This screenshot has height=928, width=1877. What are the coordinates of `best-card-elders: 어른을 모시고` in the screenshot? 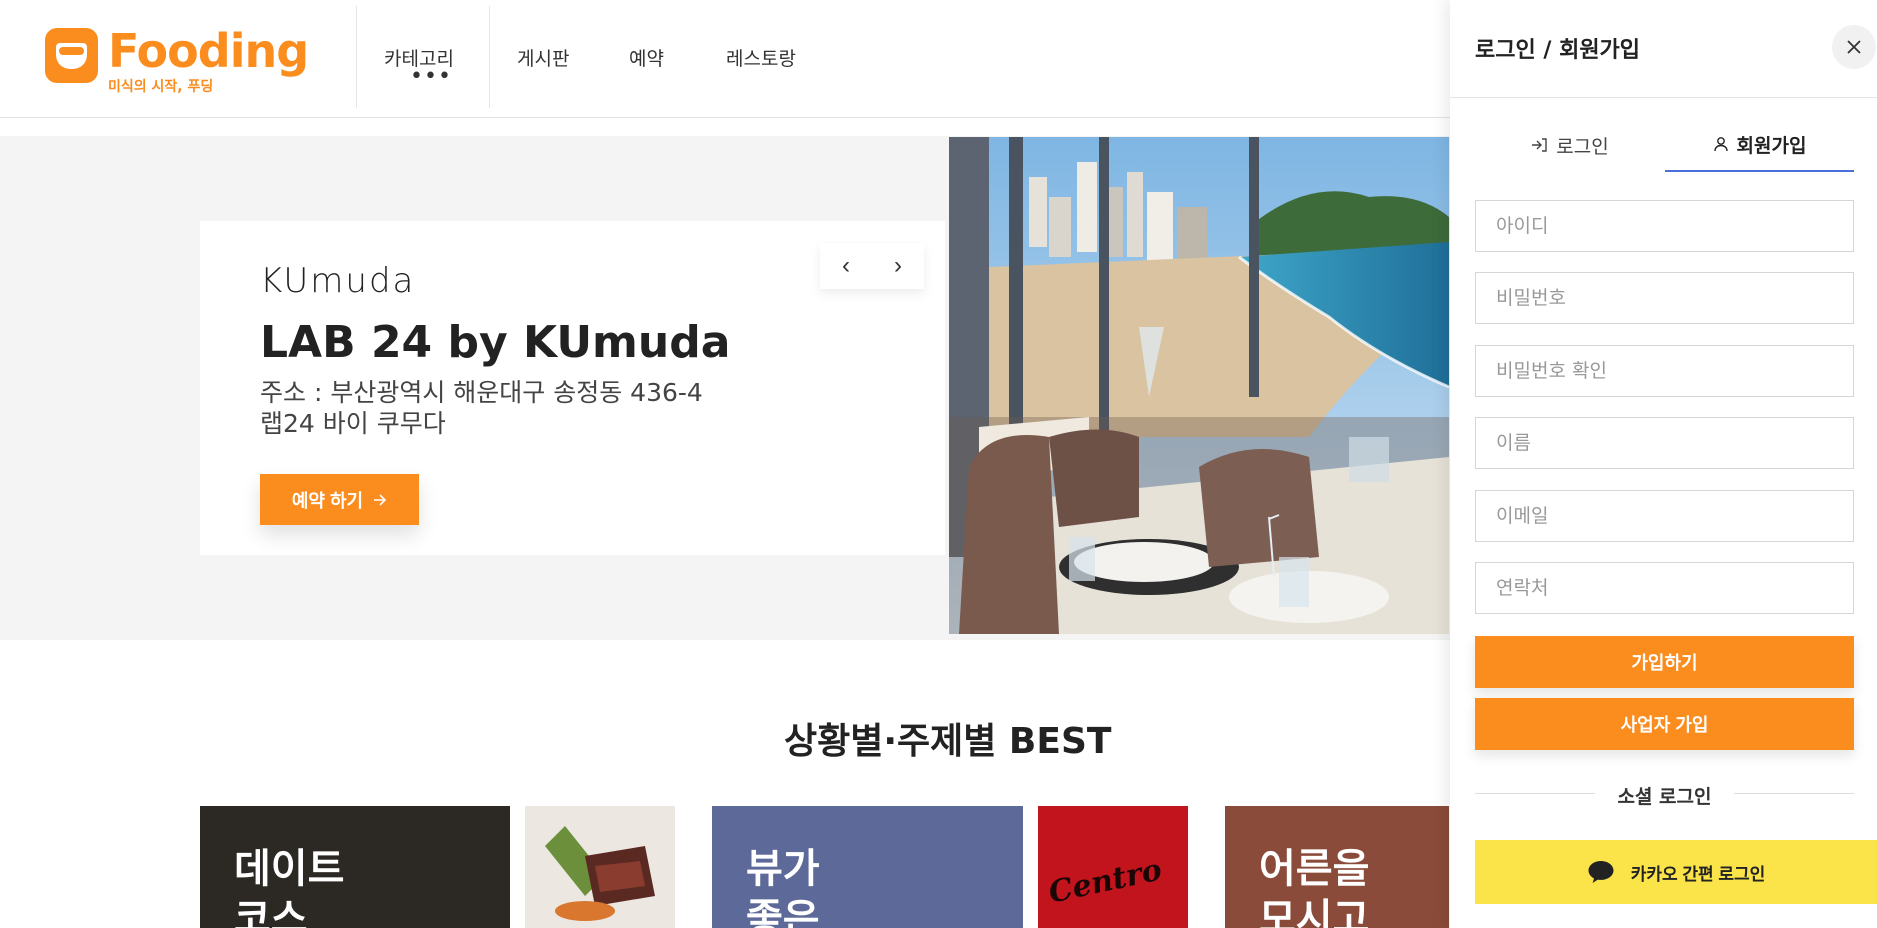 It's located at (1337, 867).